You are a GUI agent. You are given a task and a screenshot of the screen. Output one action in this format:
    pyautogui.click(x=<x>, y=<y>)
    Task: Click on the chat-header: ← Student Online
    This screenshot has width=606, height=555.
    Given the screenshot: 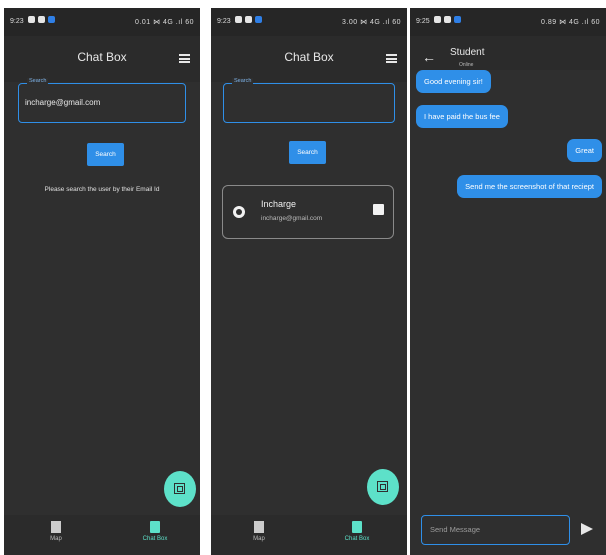 What is the action you would take?
    pyautogui.click(x=508, y=53)
    